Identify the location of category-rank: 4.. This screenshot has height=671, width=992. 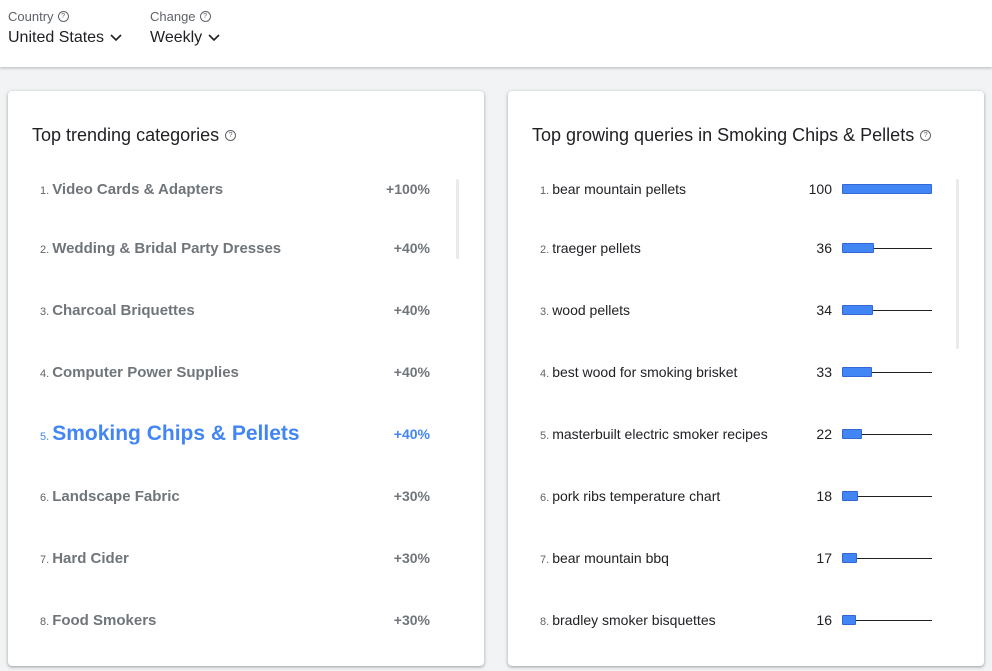
(45, 373).